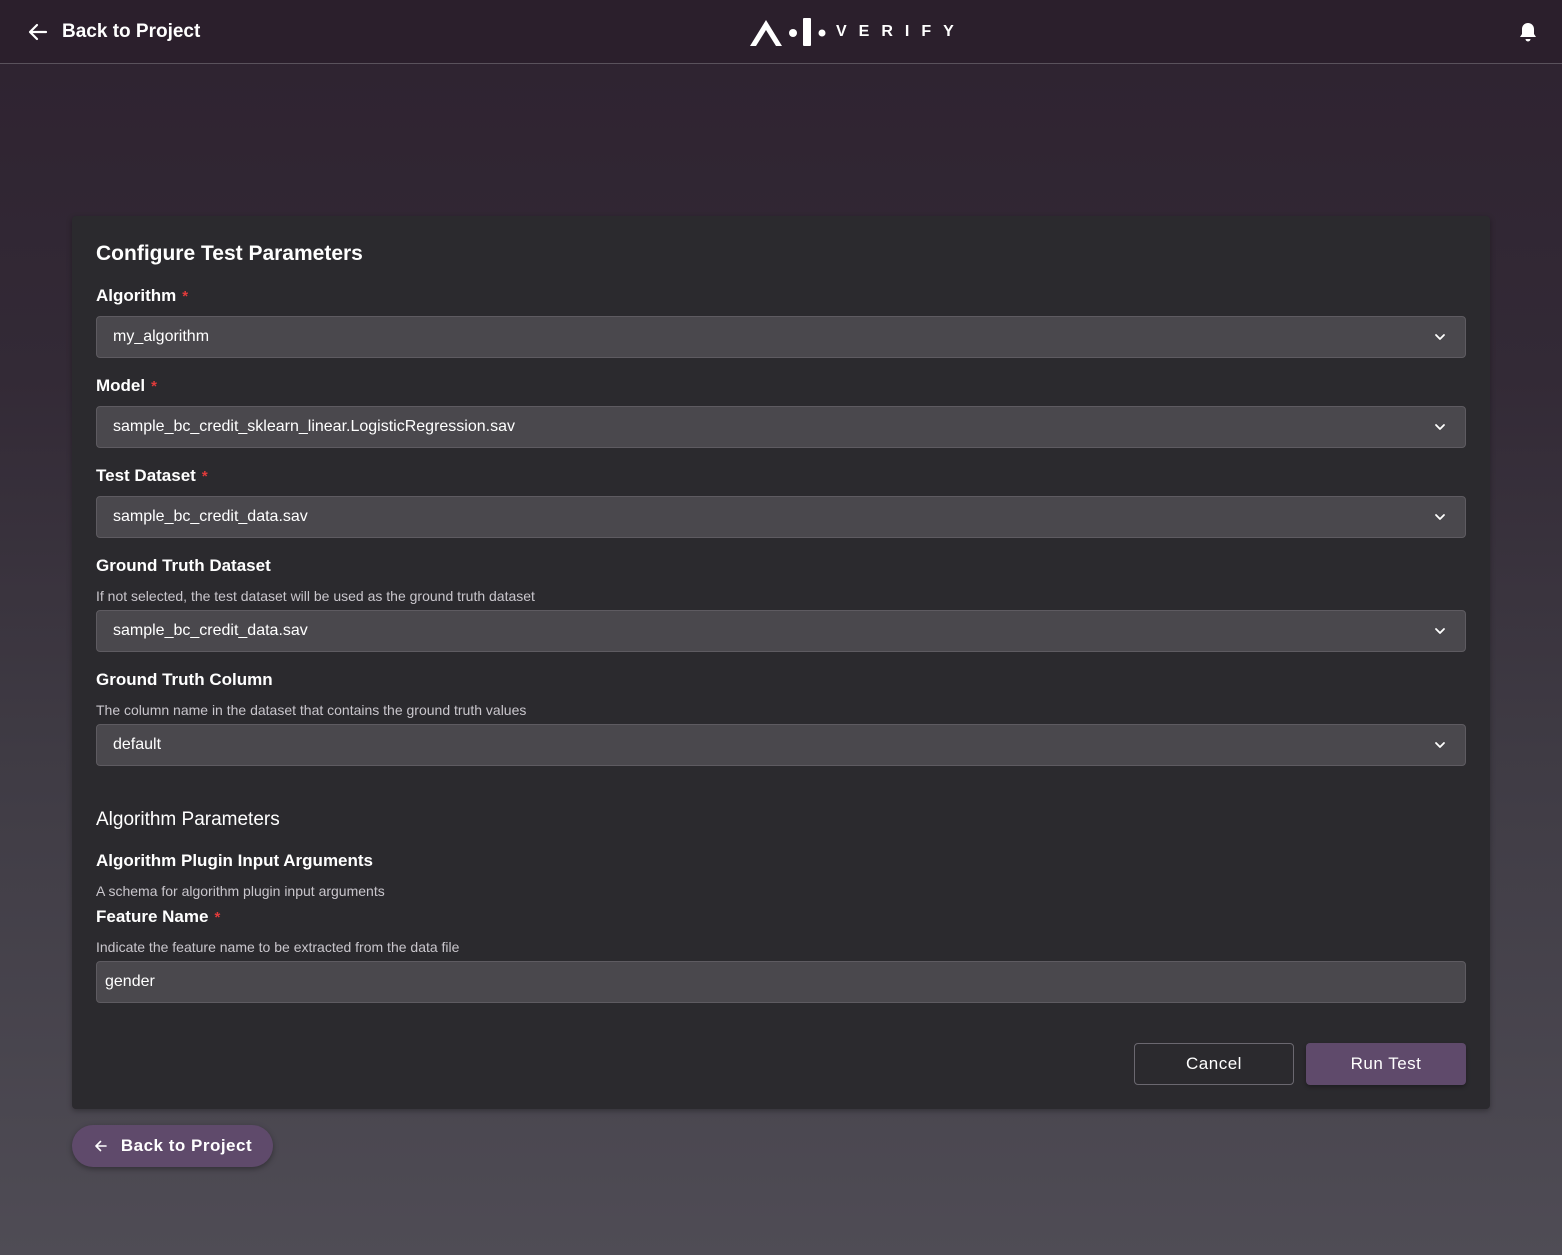  Describe the element at coordinates (210, 630) in the screenshot. I see `ground-truth-dataset-select-value: sample_bc_credit_data.sav` at that location.